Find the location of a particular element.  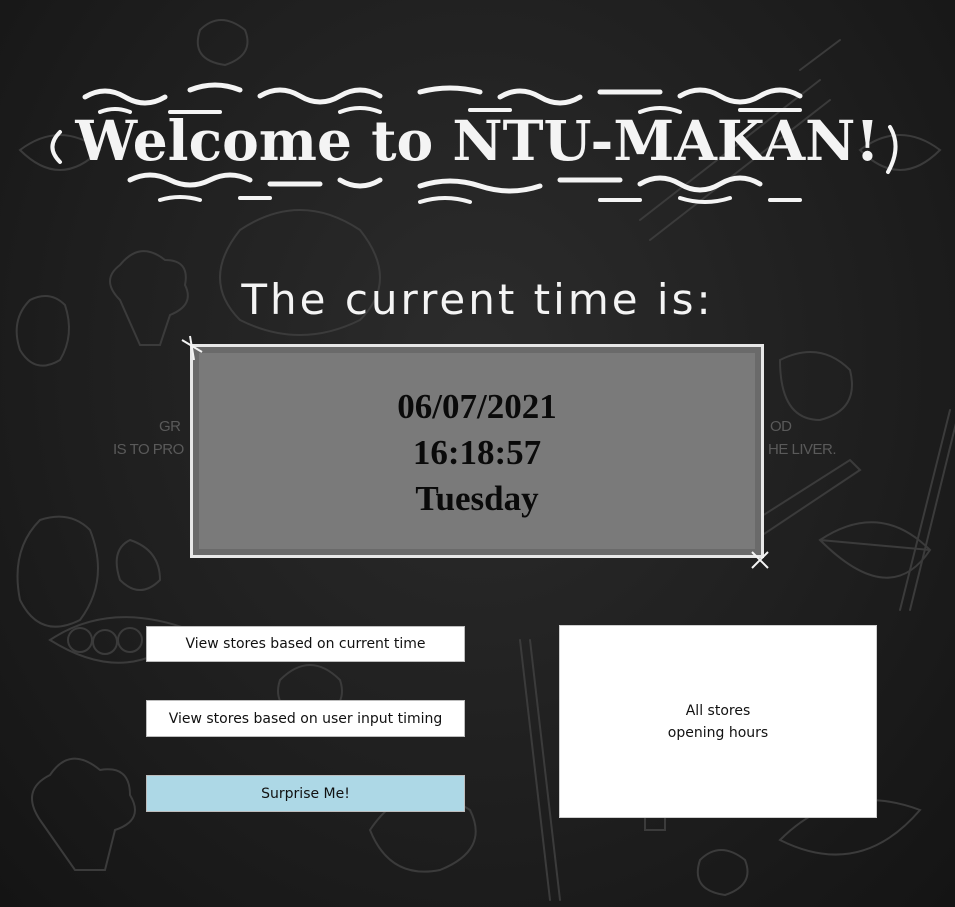

all-stores-opening-hours-button: All stores opening hours is located at coordinates (718, 721).